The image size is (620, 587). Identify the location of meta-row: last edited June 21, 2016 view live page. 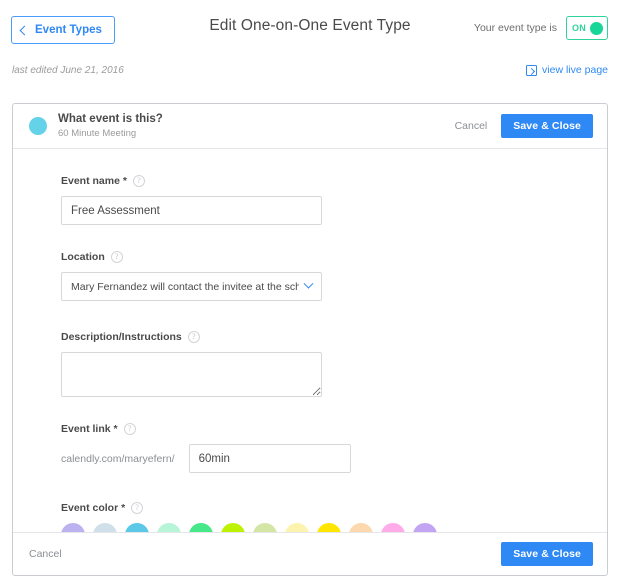
(310, 74).